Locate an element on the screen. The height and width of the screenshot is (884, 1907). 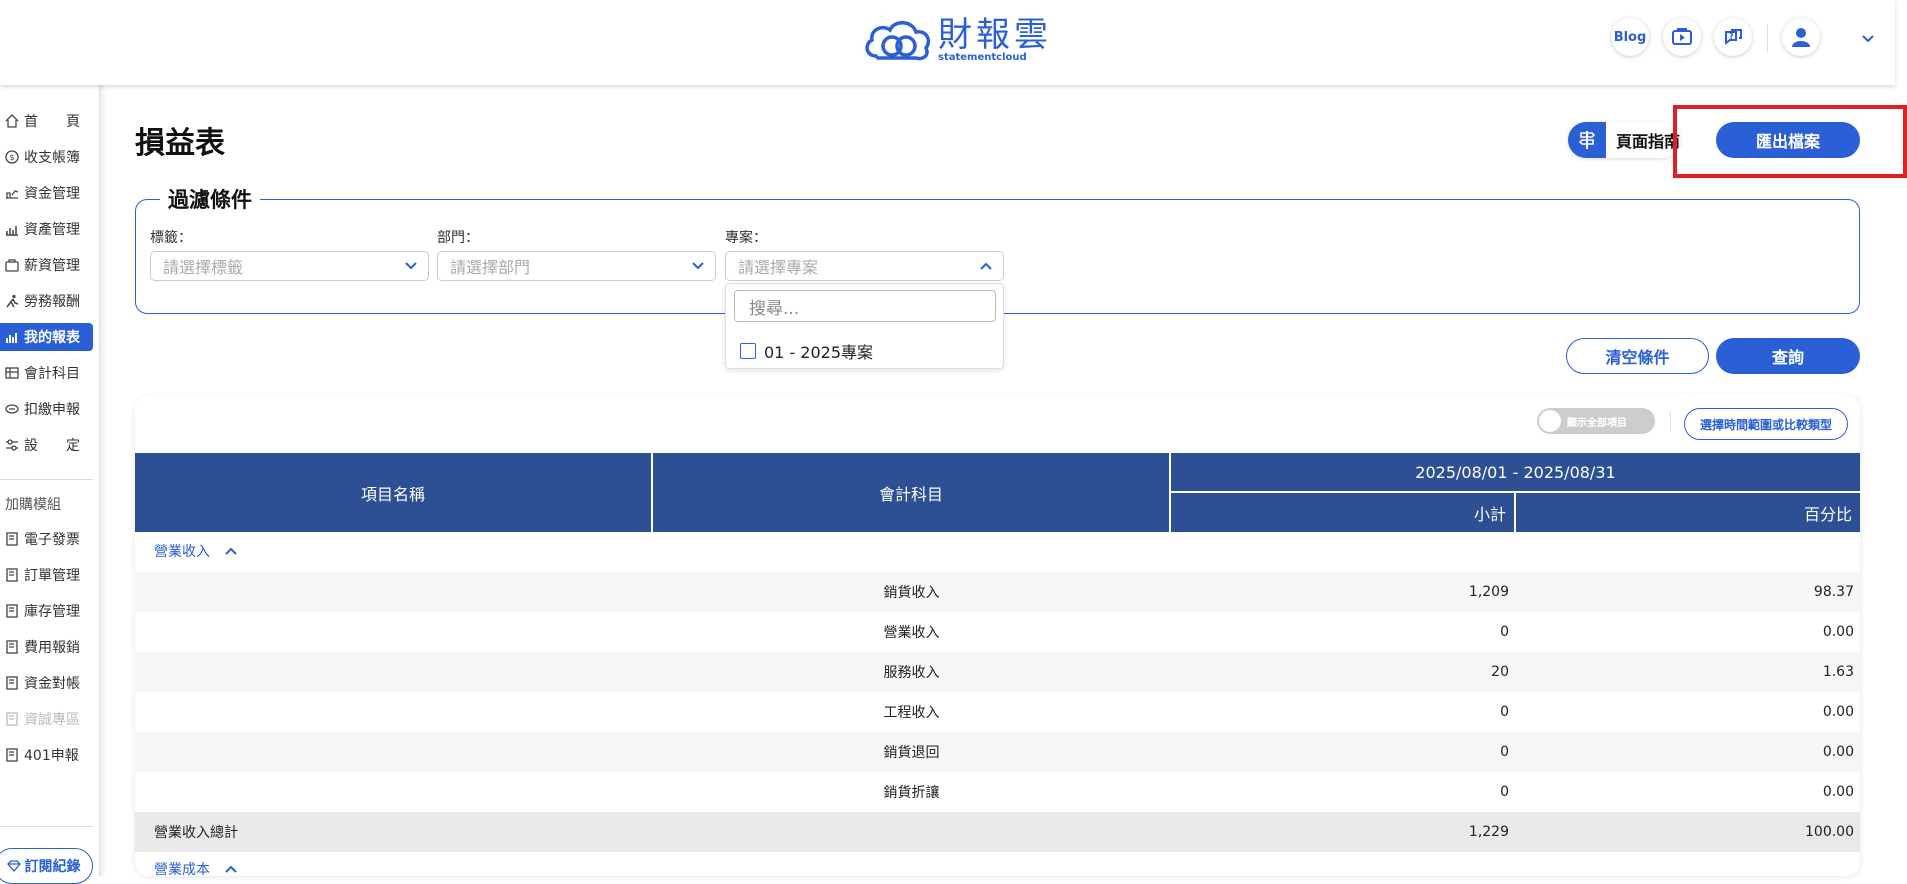
clear-filters-button: 清空條件 is located at coordinates (1637, 356).